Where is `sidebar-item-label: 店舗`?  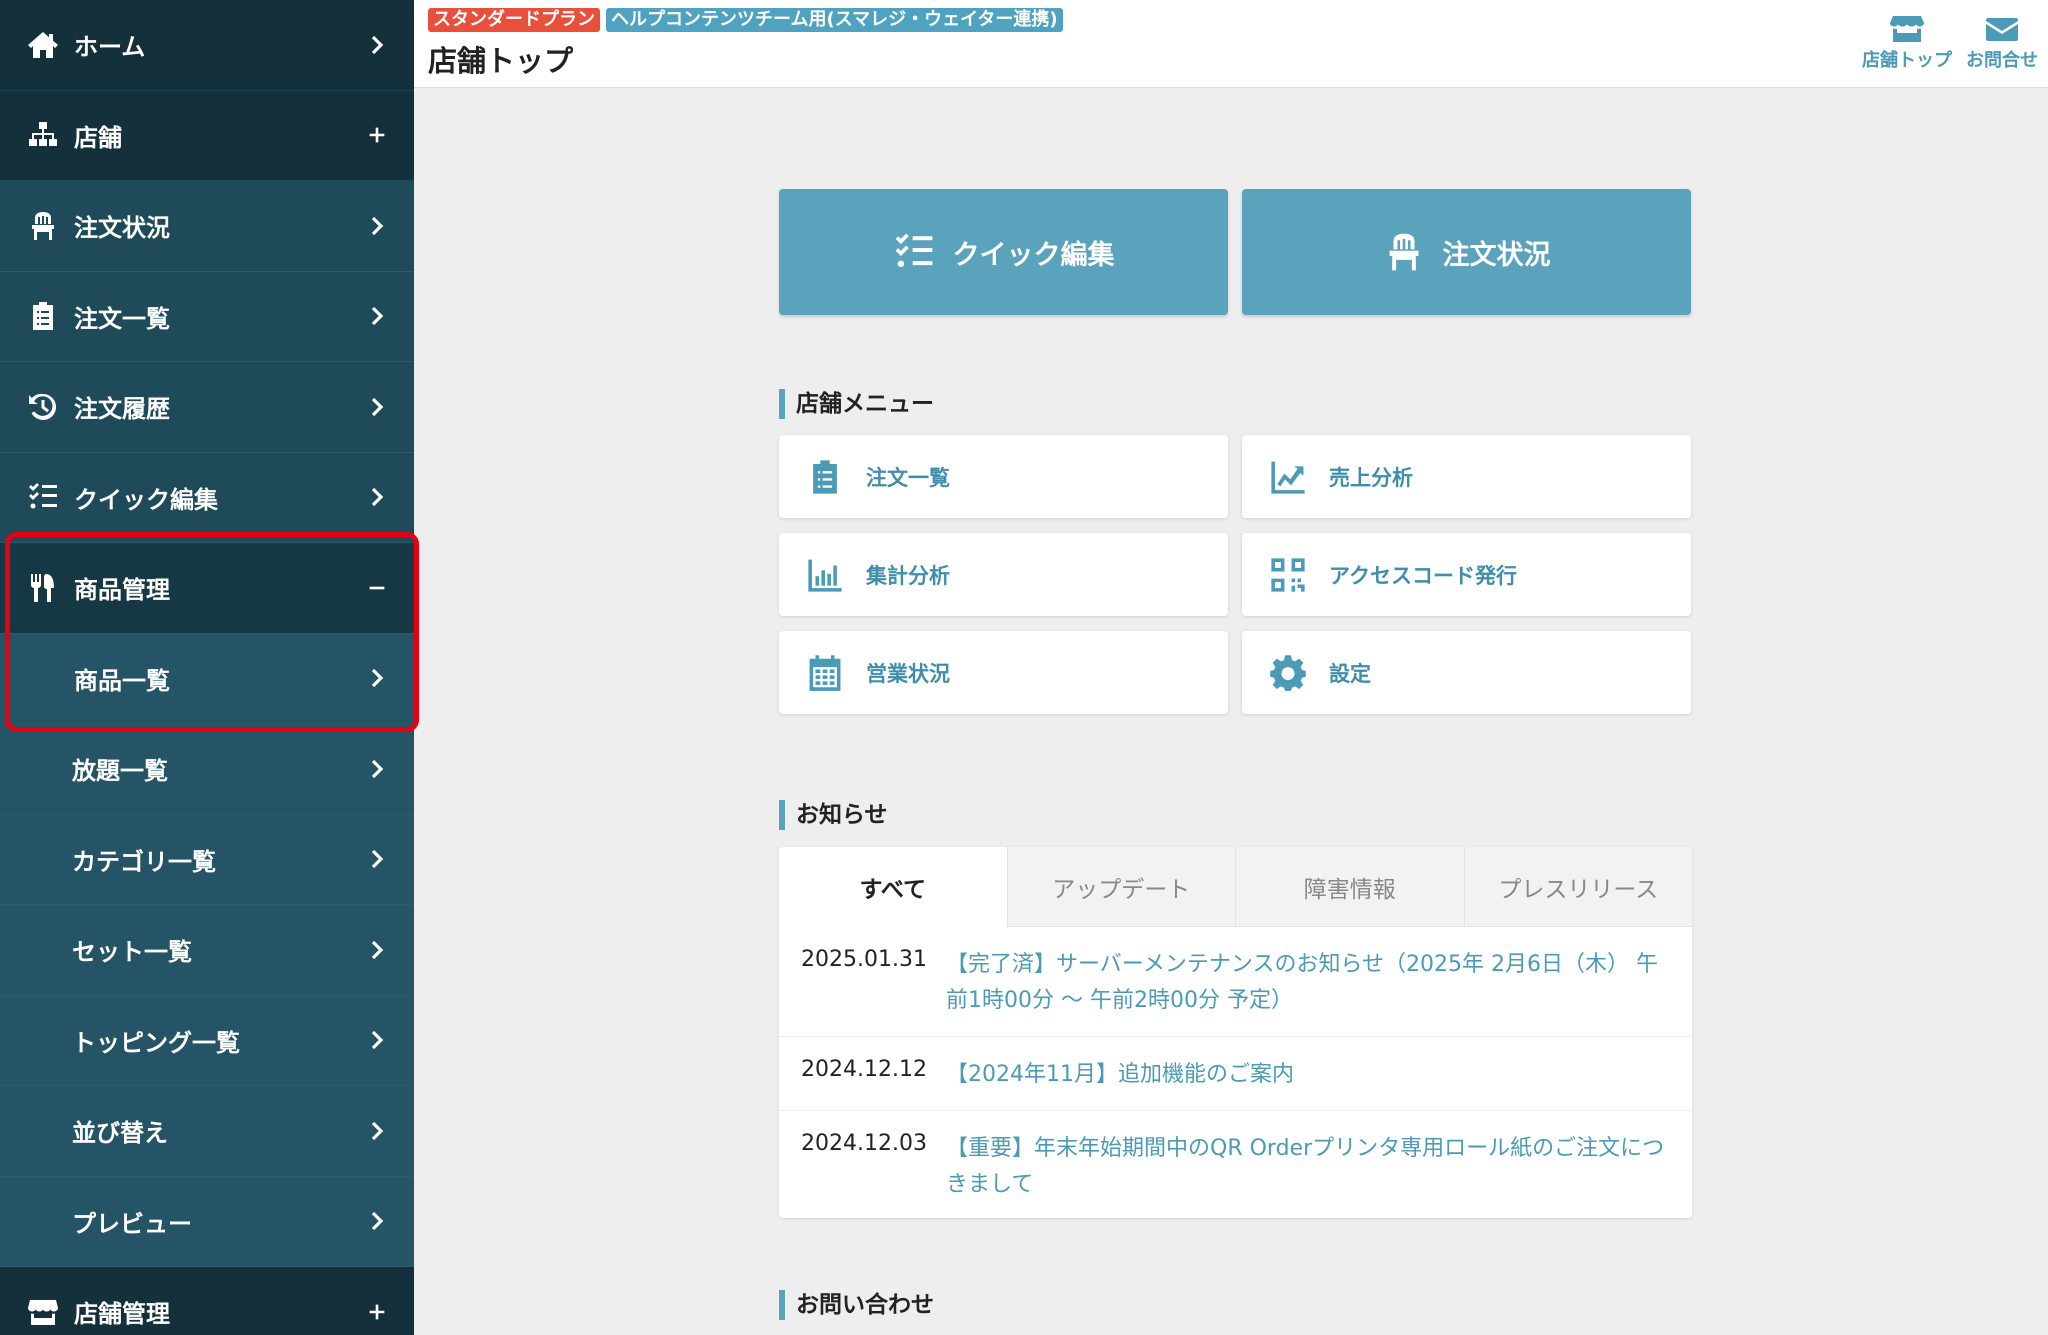
sidebar-item-label: 店舗 is located at coordinates (98, 137).